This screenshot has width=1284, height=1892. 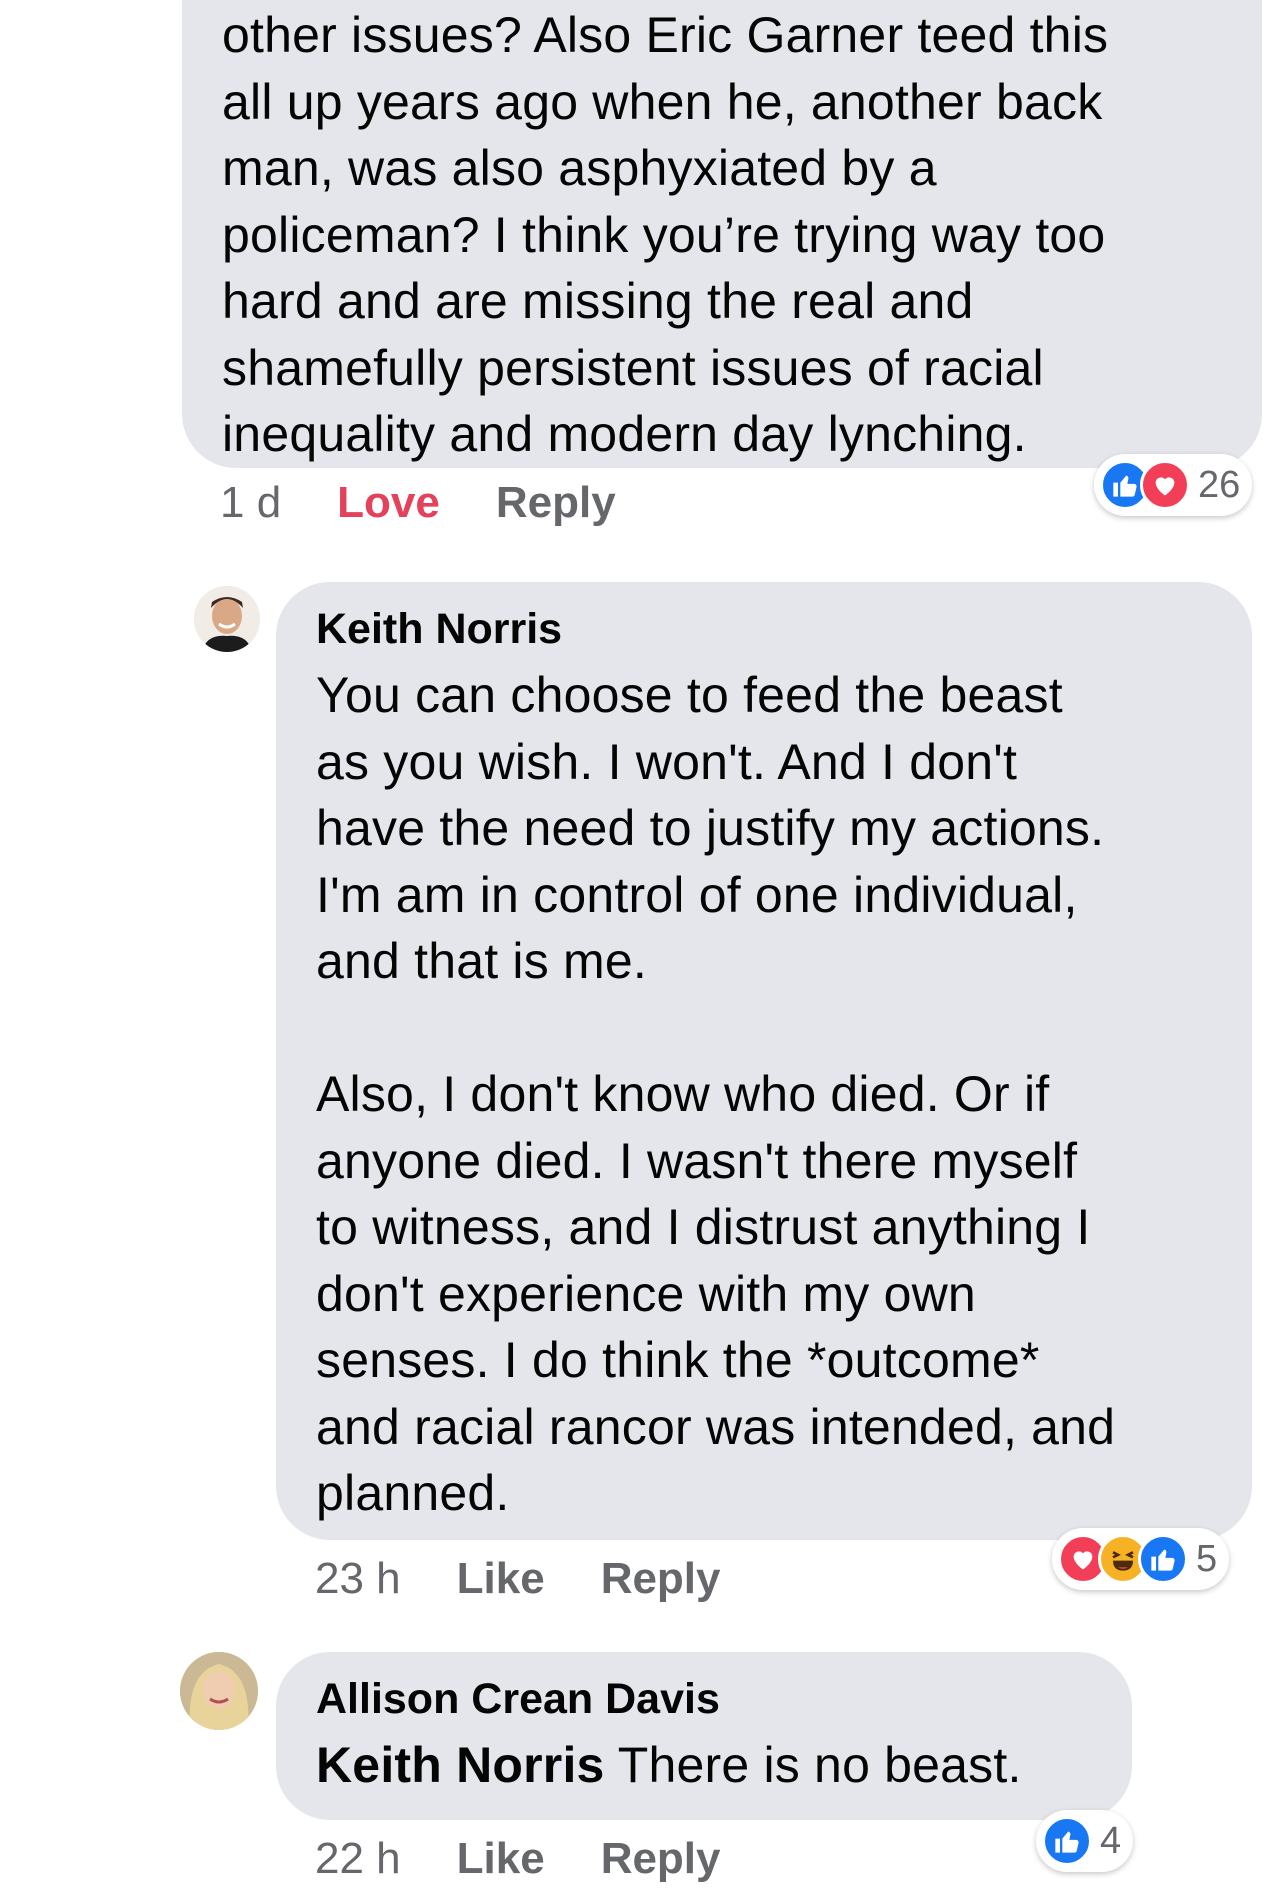 What do you see at coordinates (358, 1858) in the screenshot?
I see `comment-timestamp: 22 h` at bounding box center [358, 1858].